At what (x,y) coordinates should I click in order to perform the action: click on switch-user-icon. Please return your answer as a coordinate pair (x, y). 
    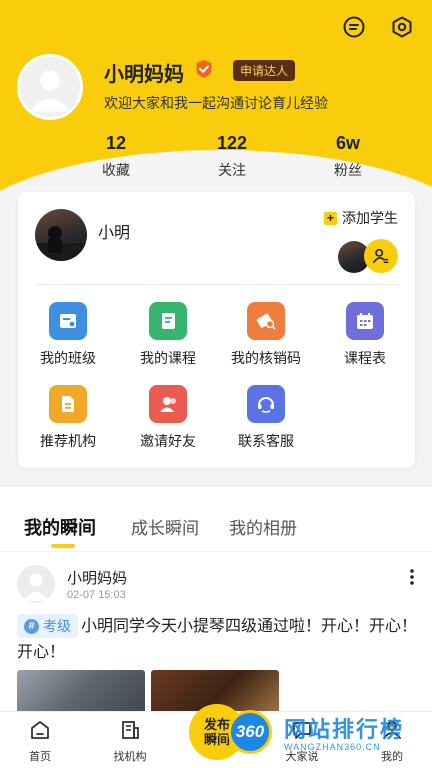
    Looking at the image, I should click on (380, 256).